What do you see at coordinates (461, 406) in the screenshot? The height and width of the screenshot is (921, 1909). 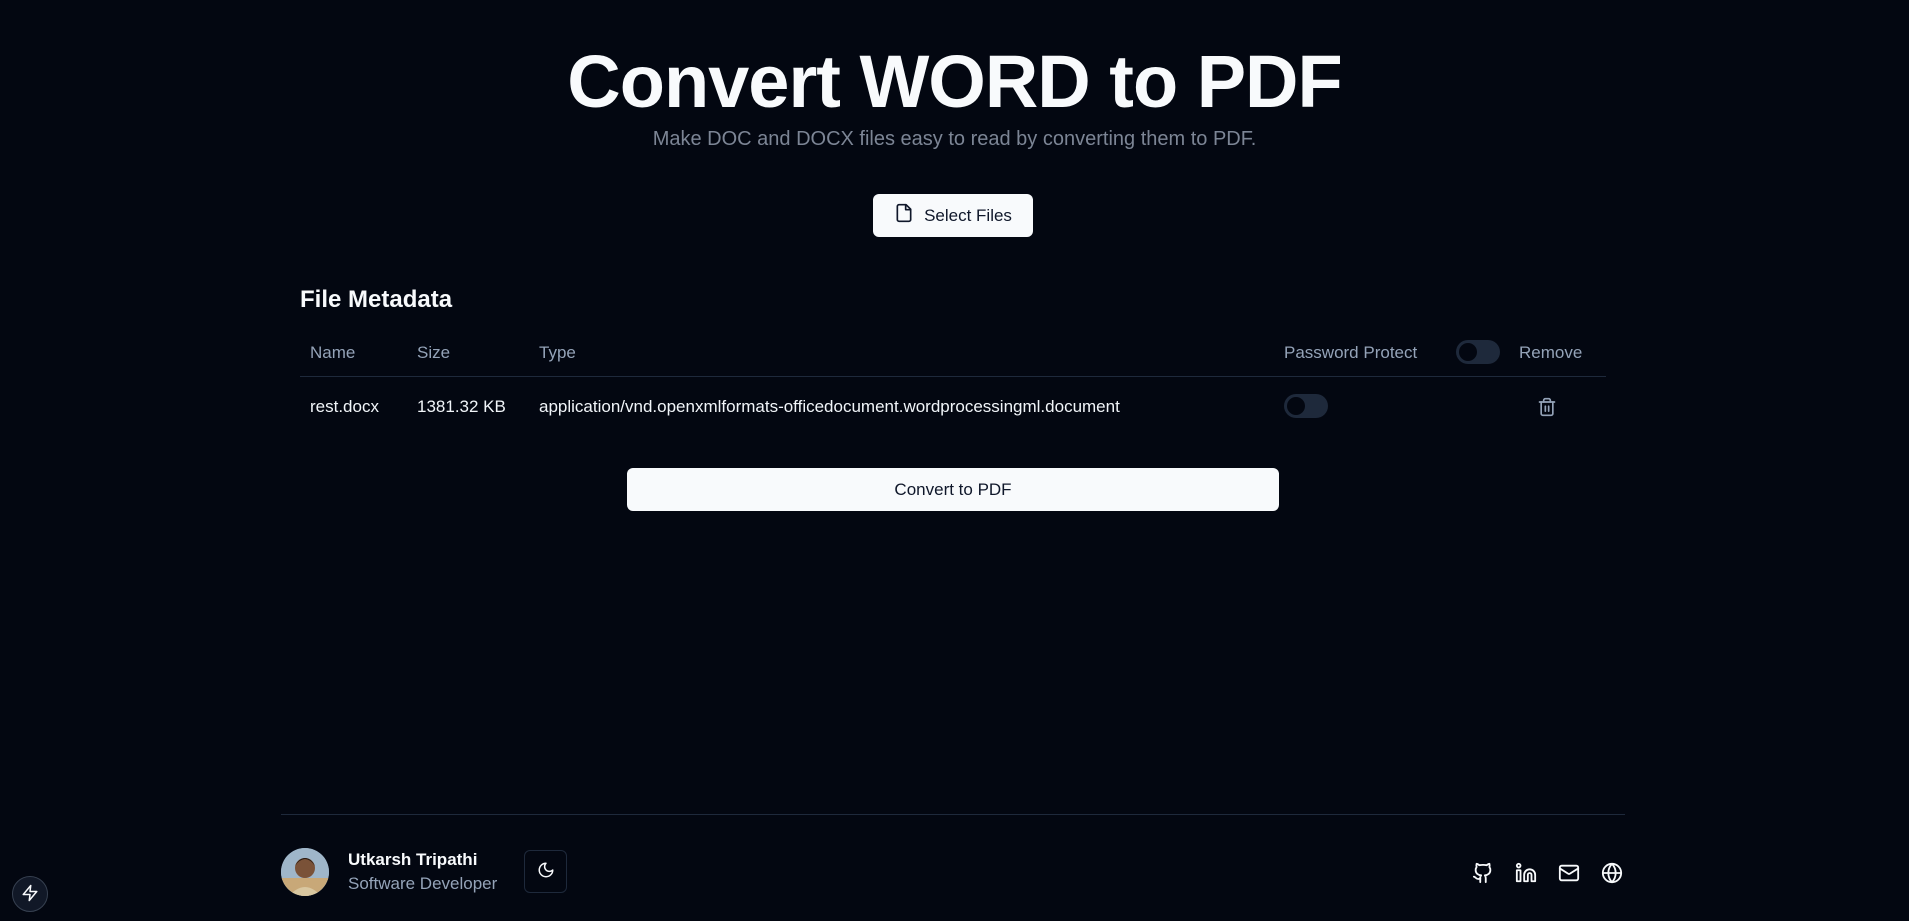 I see `file-size: 1381.32 KB` at bounding box center [461, 406].